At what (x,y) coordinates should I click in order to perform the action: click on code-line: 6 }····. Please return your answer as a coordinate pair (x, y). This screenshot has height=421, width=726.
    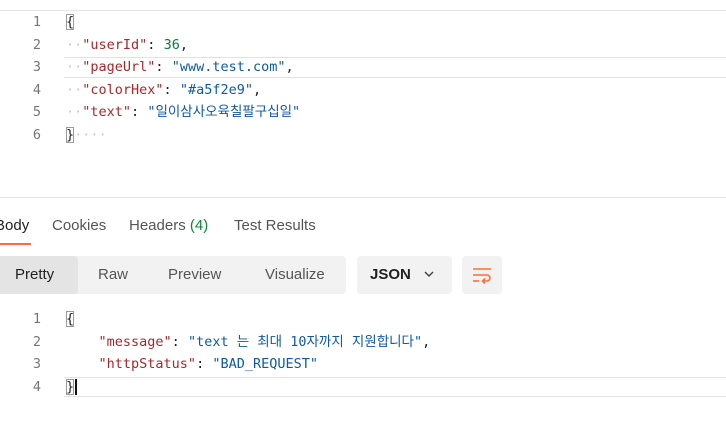
    Looking at the image, I should click on (363, 135).